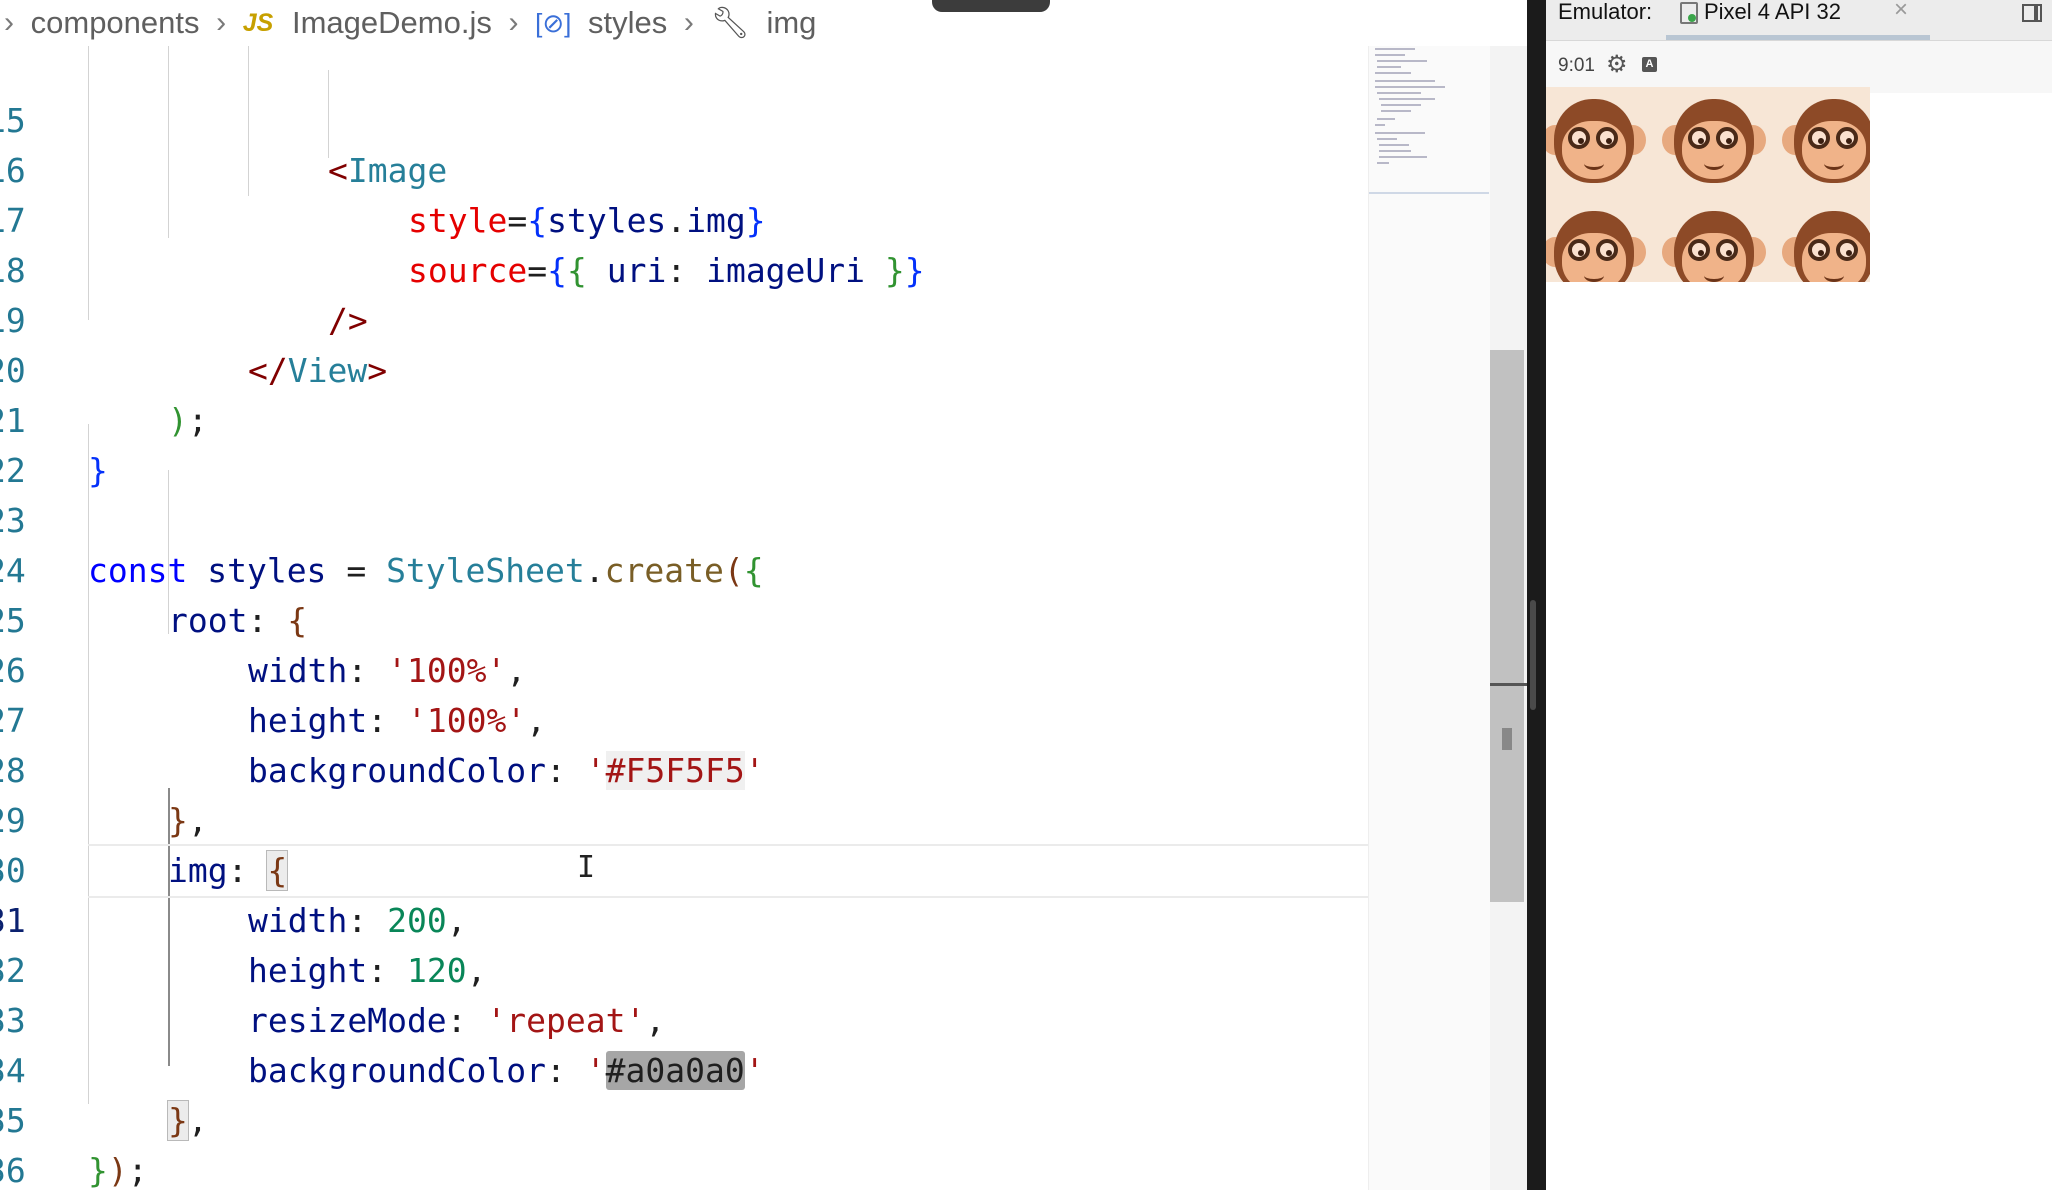 Image resolution: width=2052 pixels, height=1190 pixels. What do you see at coordinates (627, 23) in the screenshot?
I see `breadcrumb-item-styles: styles` at bounding box center [627, 23].